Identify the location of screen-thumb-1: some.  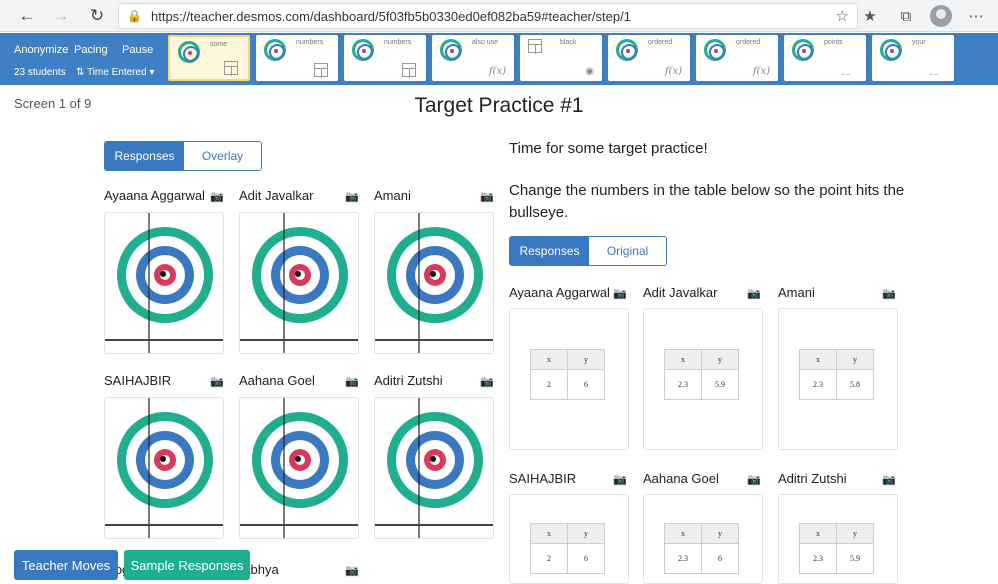
(209, 58).